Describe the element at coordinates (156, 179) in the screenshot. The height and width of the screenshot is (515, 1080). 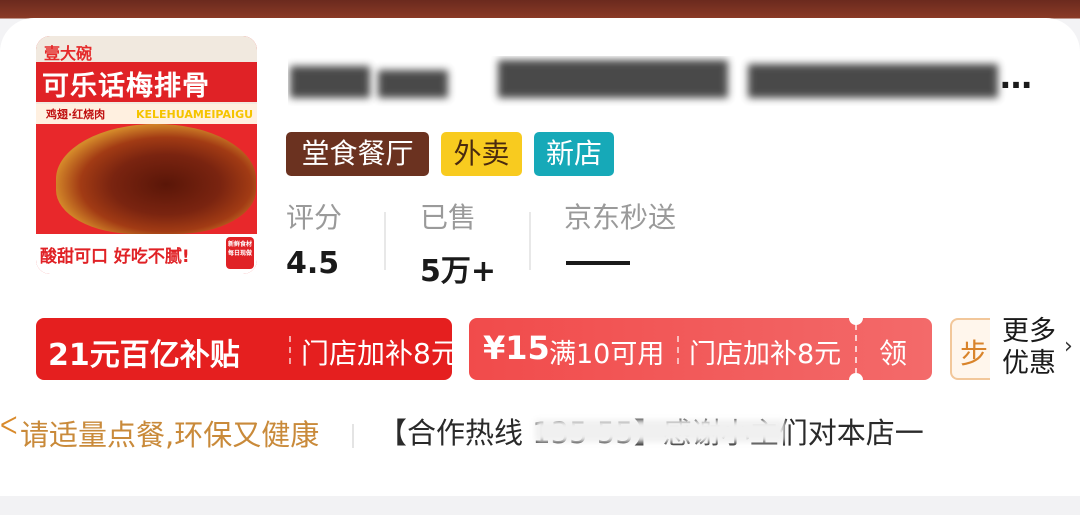
I see `food-photo` at that location.